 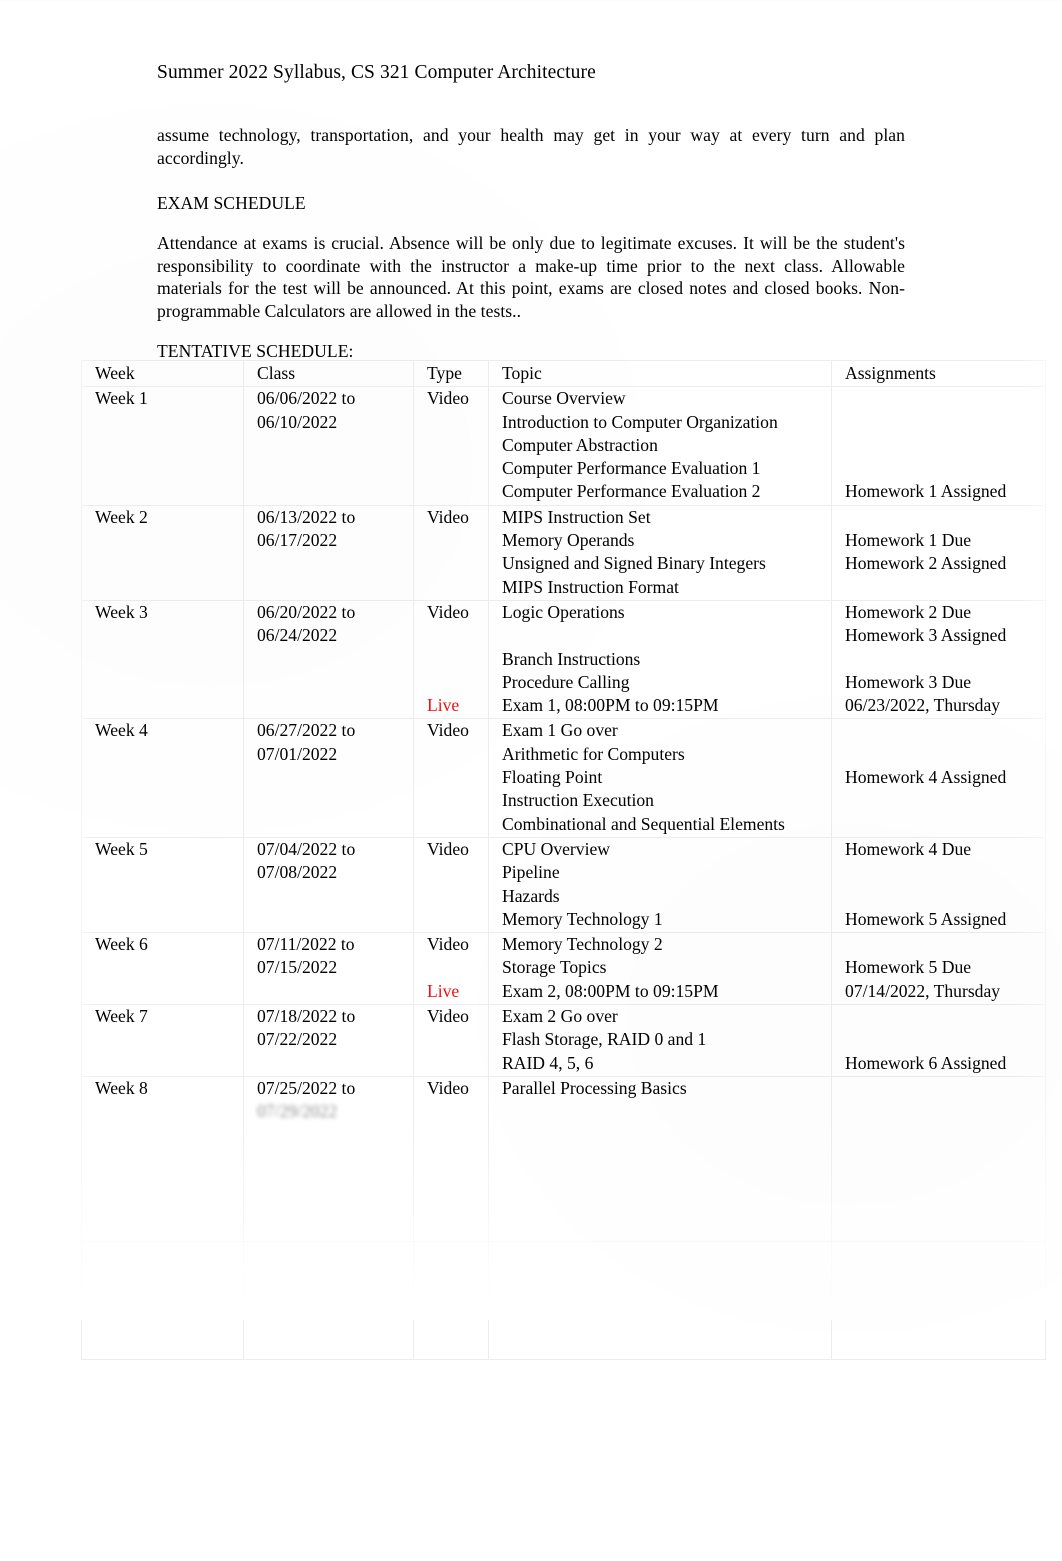 I want to click on column-header-assignments: Assignments, so click(x=938, y=373).